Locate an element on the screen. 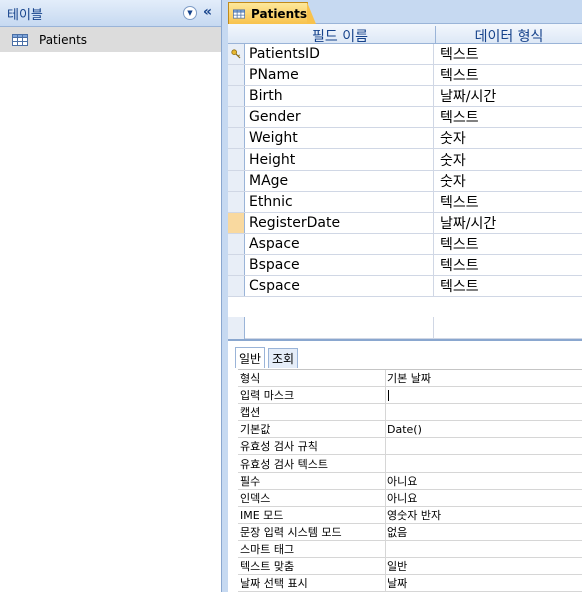  nav-item-patients: Patients is located at coordinates (110, 39).